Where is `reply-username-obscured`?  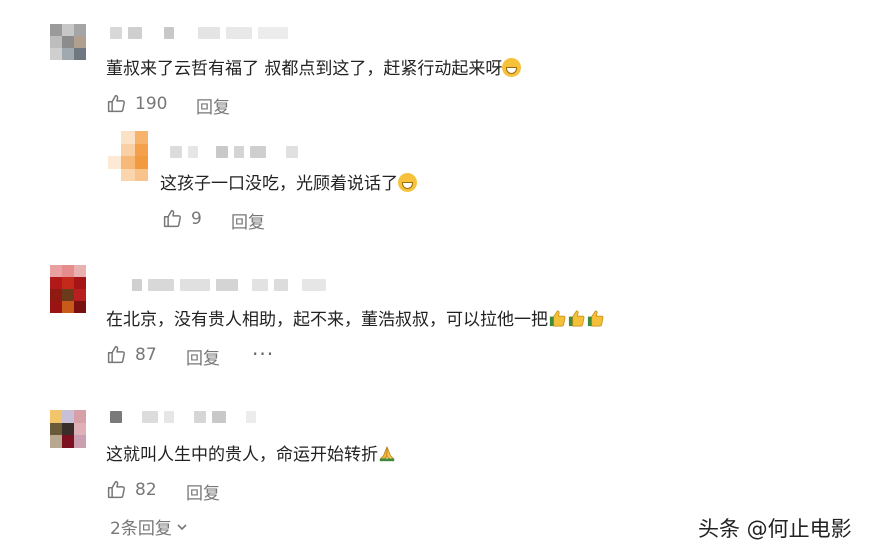 reply-username-obscured is located at coordinates (234, 152).